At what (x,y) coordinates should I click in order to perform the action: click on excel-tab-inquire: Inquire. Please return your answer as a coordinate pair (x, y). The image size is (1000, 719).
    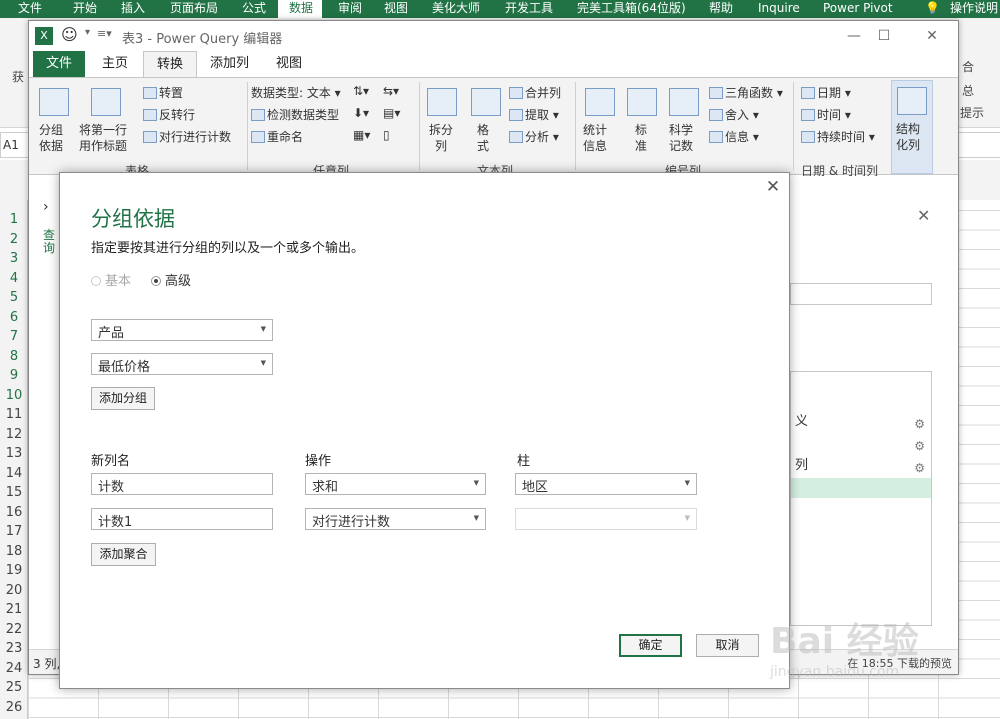
    Looking at the image, I should click on (779, 8).